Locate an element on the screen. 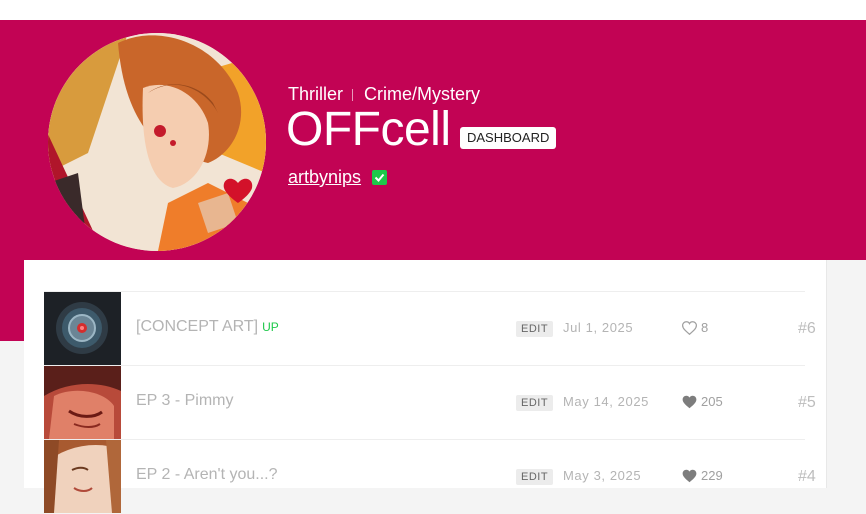 The height and width of the screenshot is (514, 866). genre-separator is located at coordinates (353, 95).